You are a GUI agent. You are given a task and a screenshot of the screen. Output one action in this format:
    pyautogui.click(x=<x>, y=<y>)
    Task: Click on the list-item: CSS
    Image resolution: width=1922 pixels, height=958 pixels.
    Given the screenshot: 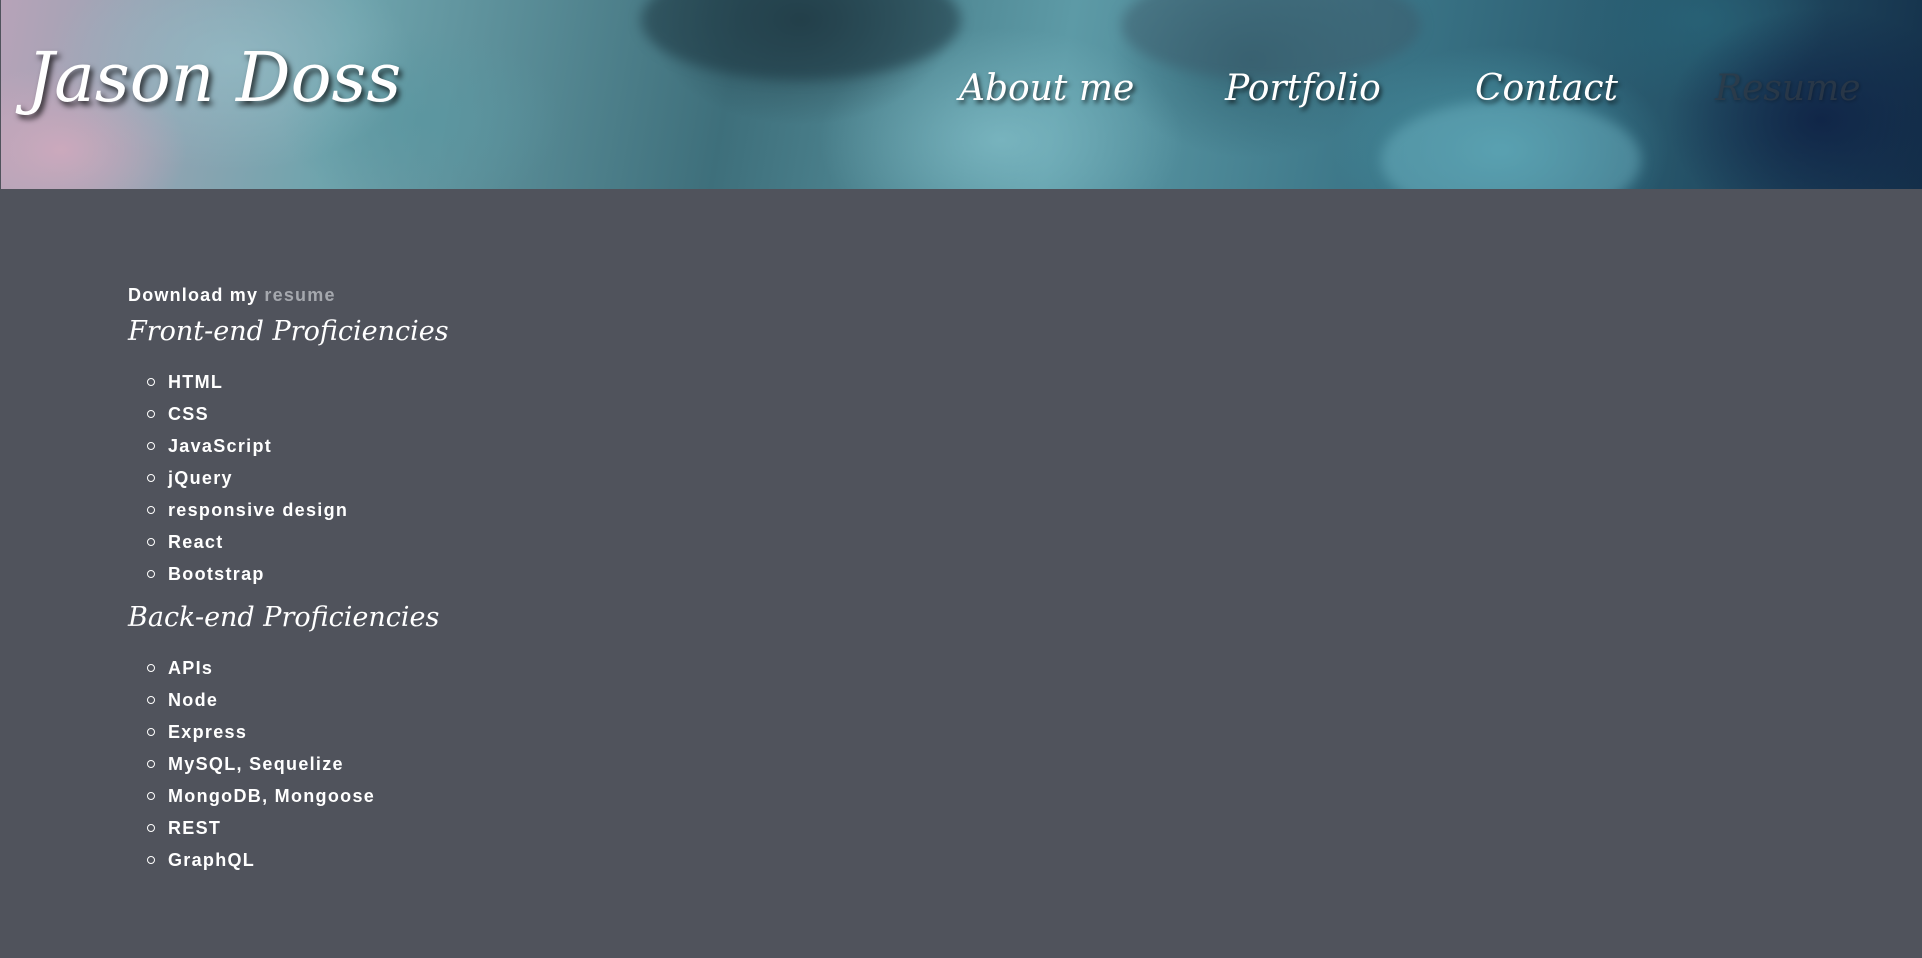 What is the action you would take?
    pyautogui.click(x=578, y=414)
    